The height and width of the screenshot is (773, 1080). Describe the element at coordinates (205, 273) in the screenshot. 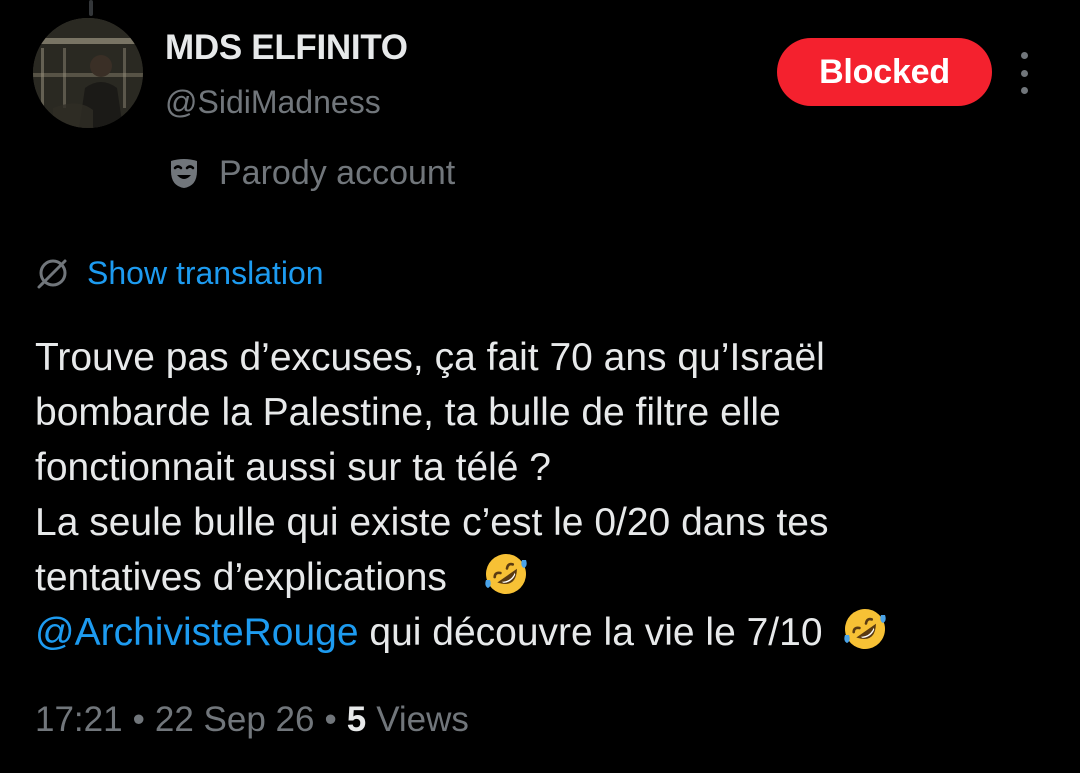

I see `show-translation-label: Show translation` at that location.